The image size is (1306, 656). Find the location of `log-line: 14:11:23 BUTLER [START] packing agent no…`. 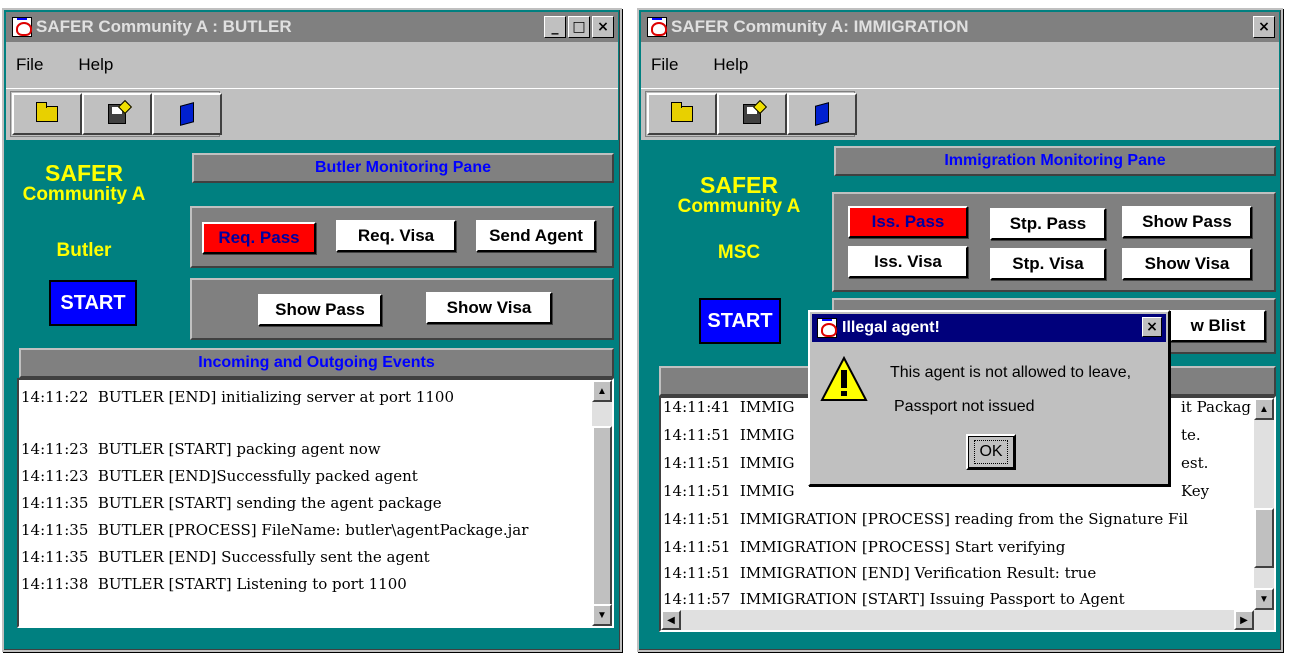

log-line: 14:11:23 BUTLER [START] packing agent no… is located at coordinates (201, 449).